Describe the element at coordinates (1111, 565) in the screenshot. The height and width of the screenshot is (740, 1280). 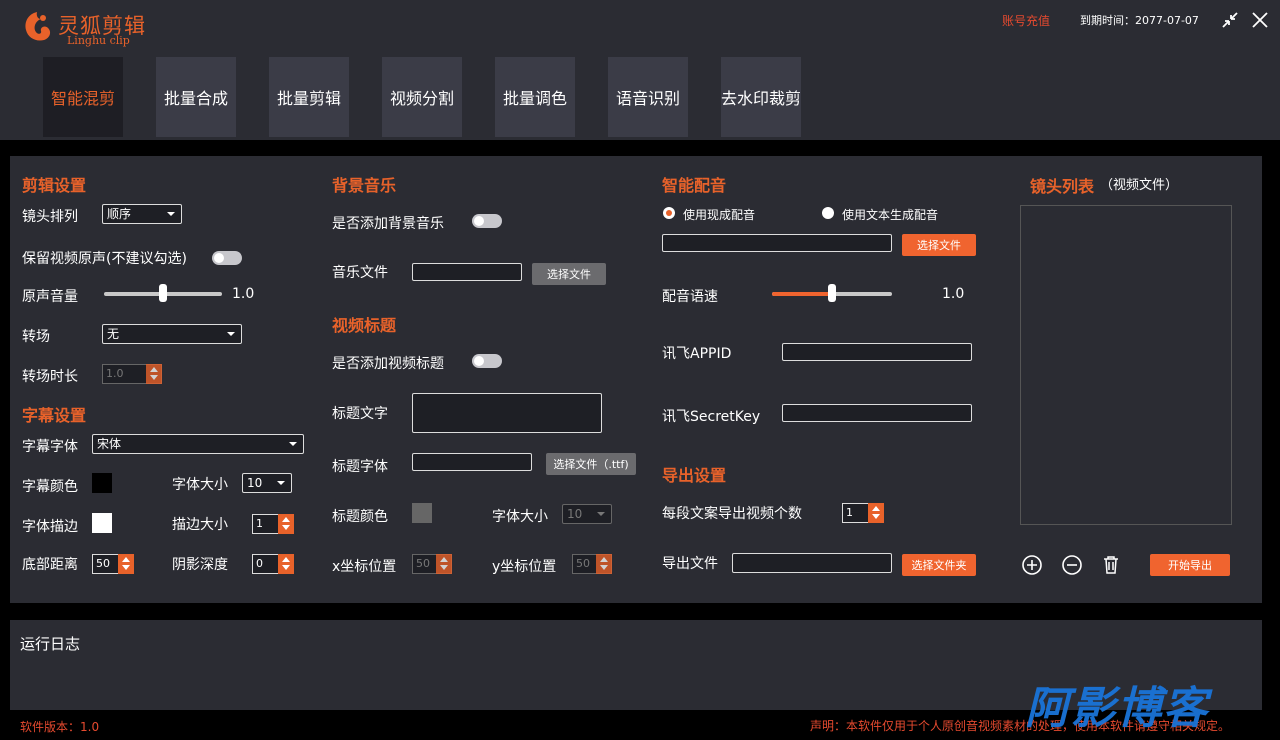
I see `trash-icon` at that location.